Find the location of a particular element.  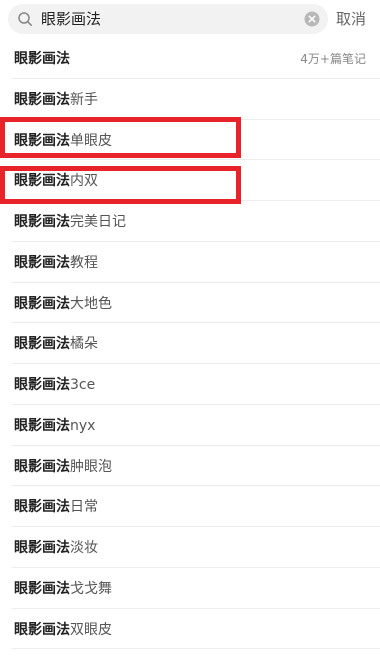

suggestion-suffix: 淡妆 is located at coordinates (84, 548).